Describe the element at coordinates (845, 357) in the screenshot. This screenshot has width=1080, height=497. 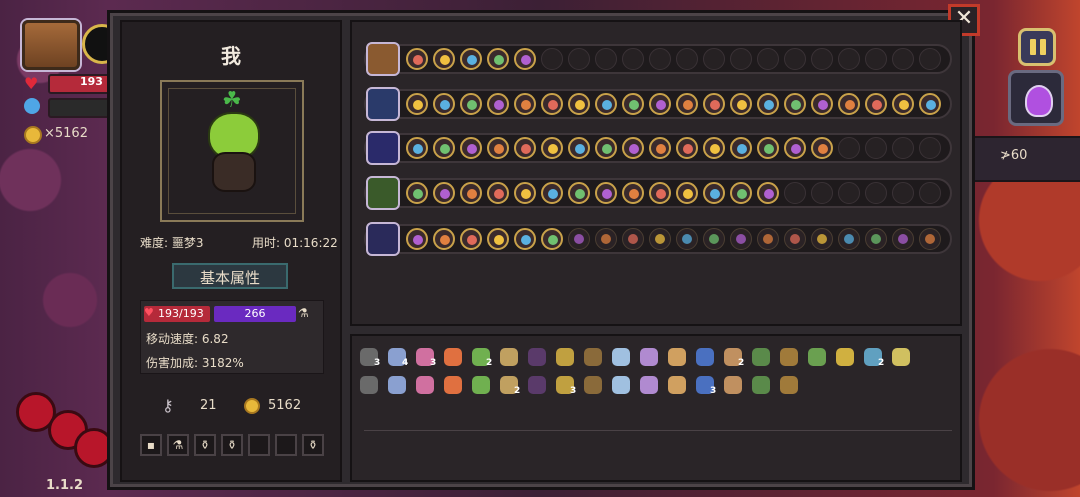
I see `bow-icon` at that location.